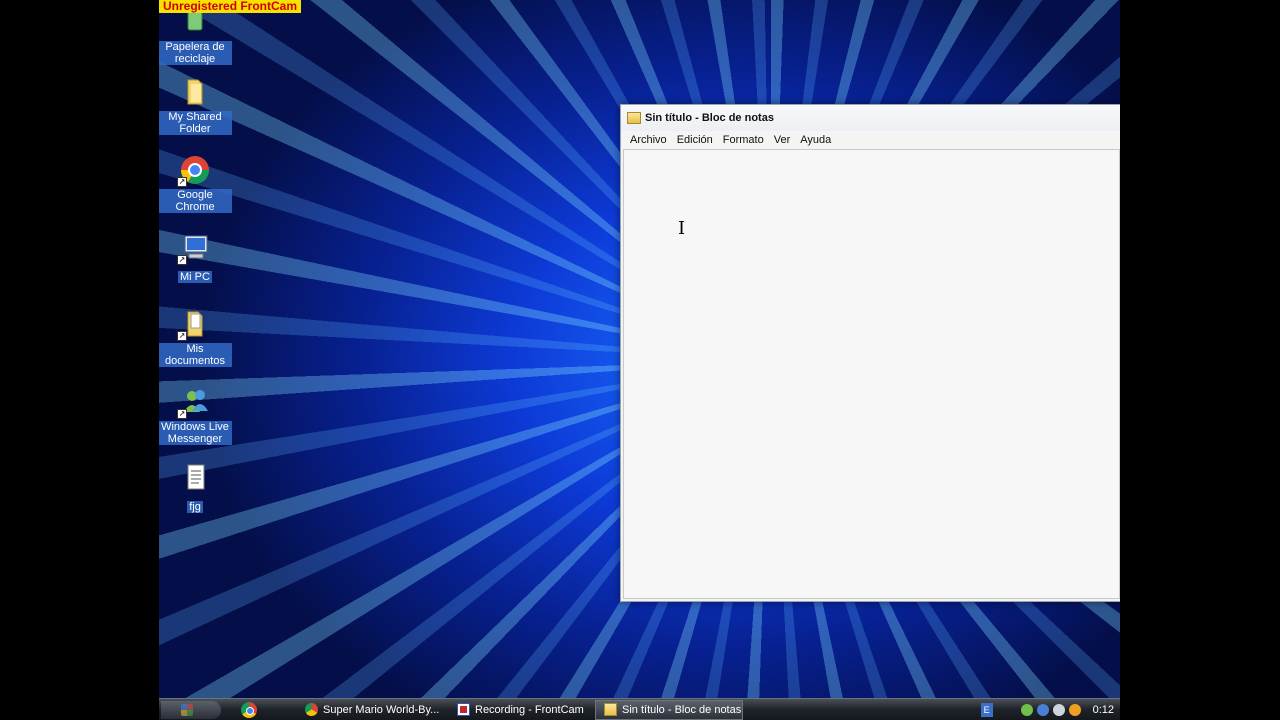  I want to click on chrome-icon, so click(311, 709).